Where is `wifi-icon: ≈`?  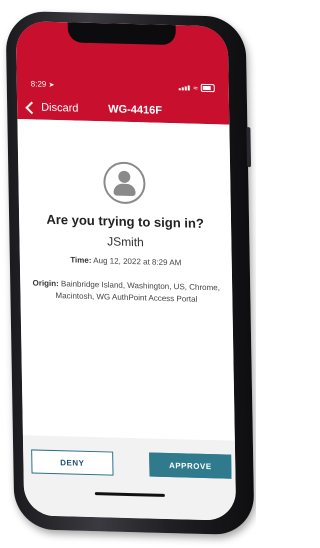 wifi-icon: ≈ is located at coordinates (195, 88).